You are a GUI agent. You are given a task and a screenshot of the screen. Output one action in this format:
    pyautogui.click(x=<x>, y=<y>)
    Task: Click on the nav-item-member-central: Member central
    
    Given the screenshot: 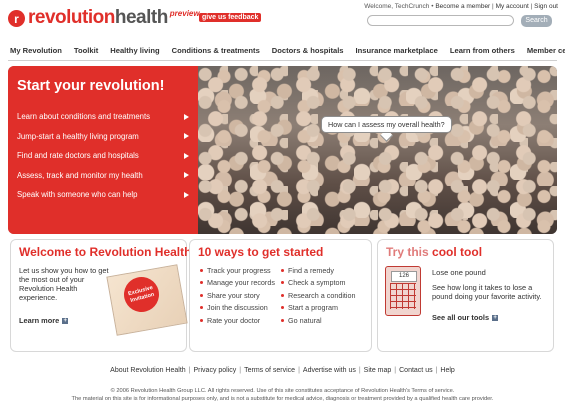 What is the action you would take?
    pyautogui.click(x=546, y=50)
    